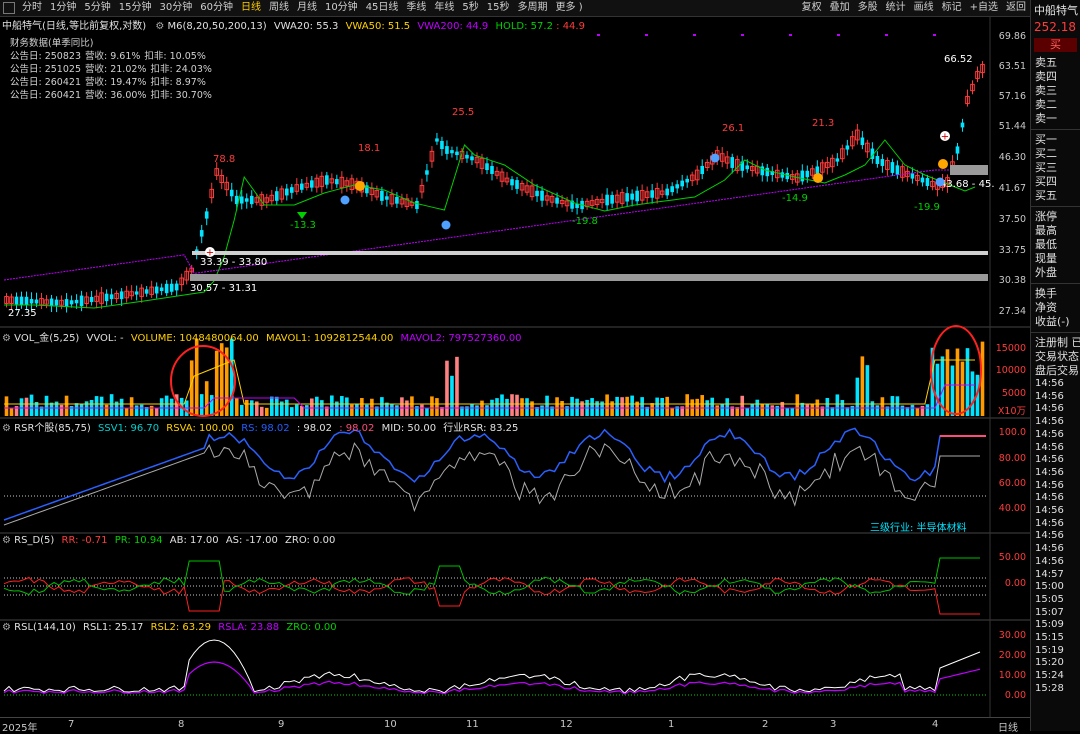  I want to click on financial-row: 公告日: 260421 营收: 19.47% 扣非: 8.97%, so click(113, 82).